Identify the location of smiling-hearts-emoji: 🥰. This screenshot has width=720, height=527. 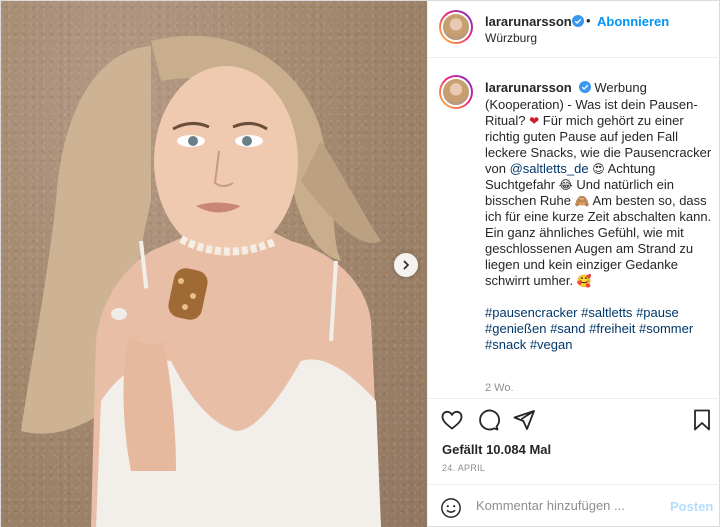
(584, 281).